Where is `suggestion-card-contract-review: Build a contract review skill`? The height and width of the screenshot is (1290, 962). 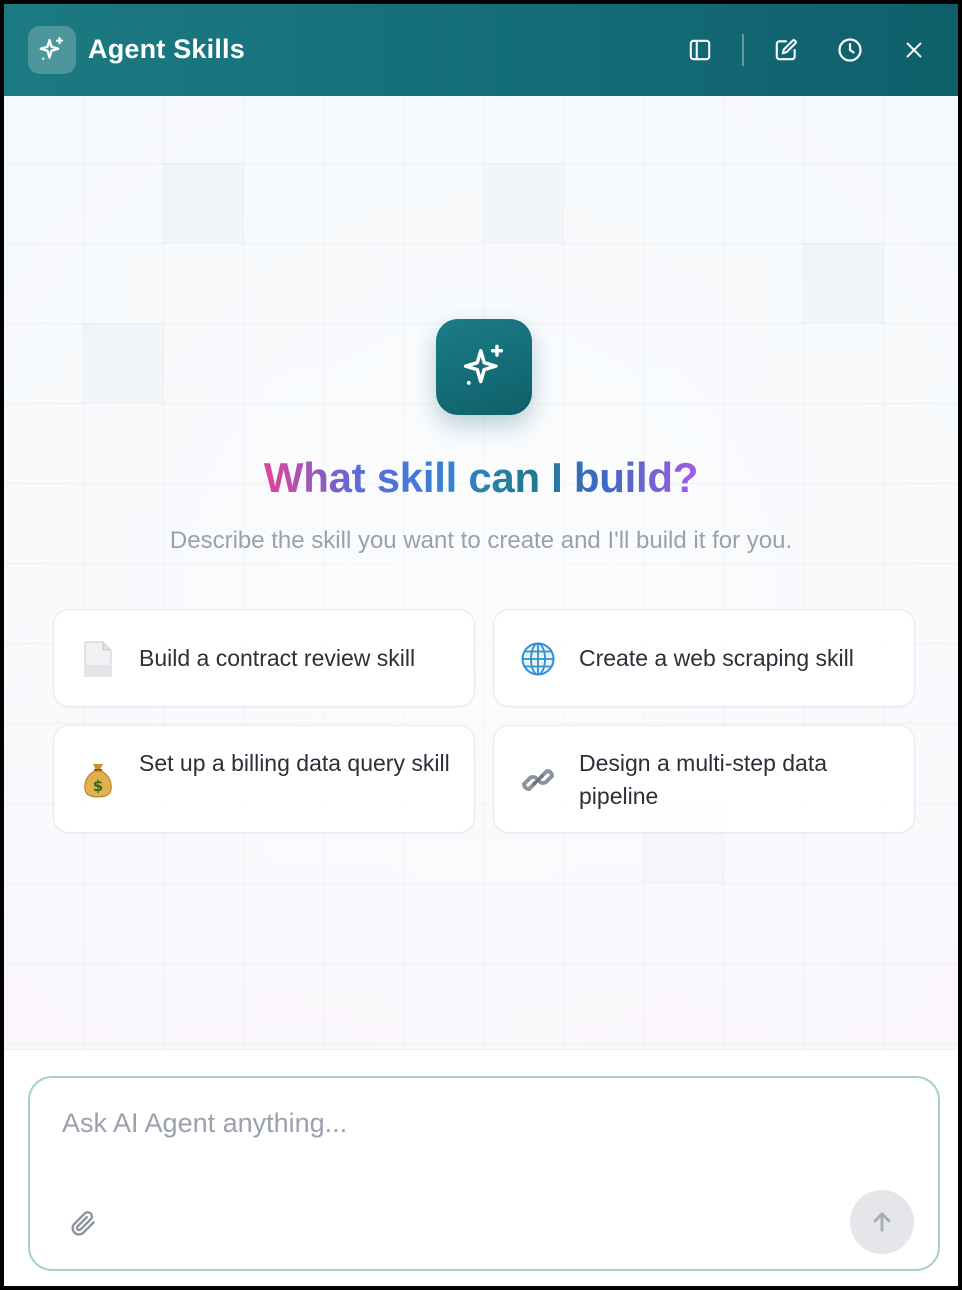
suggestion-card-contract-review: Build a contract review skill is located at coordinates (264, 658).